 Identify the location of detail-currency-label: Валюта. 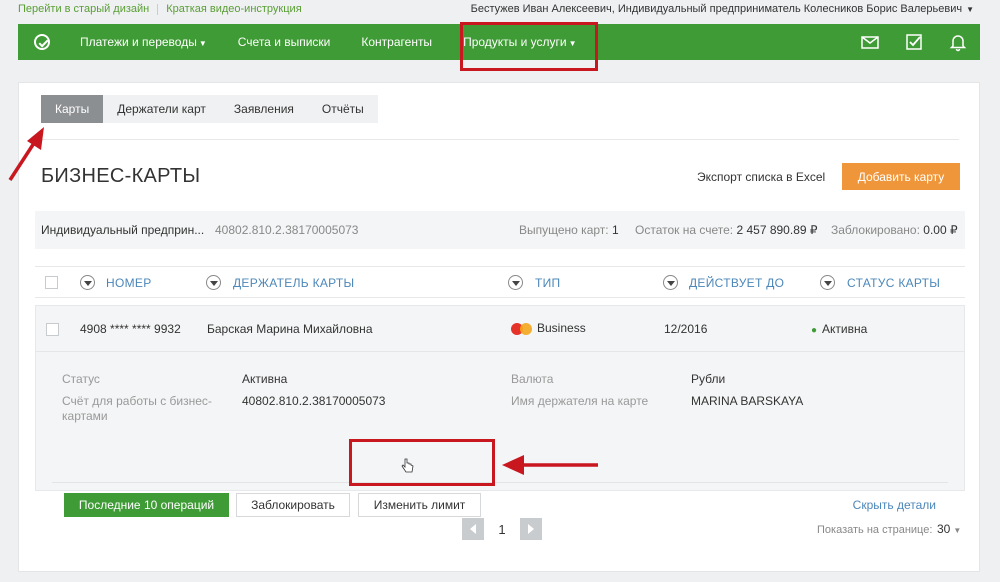
(532, 379).